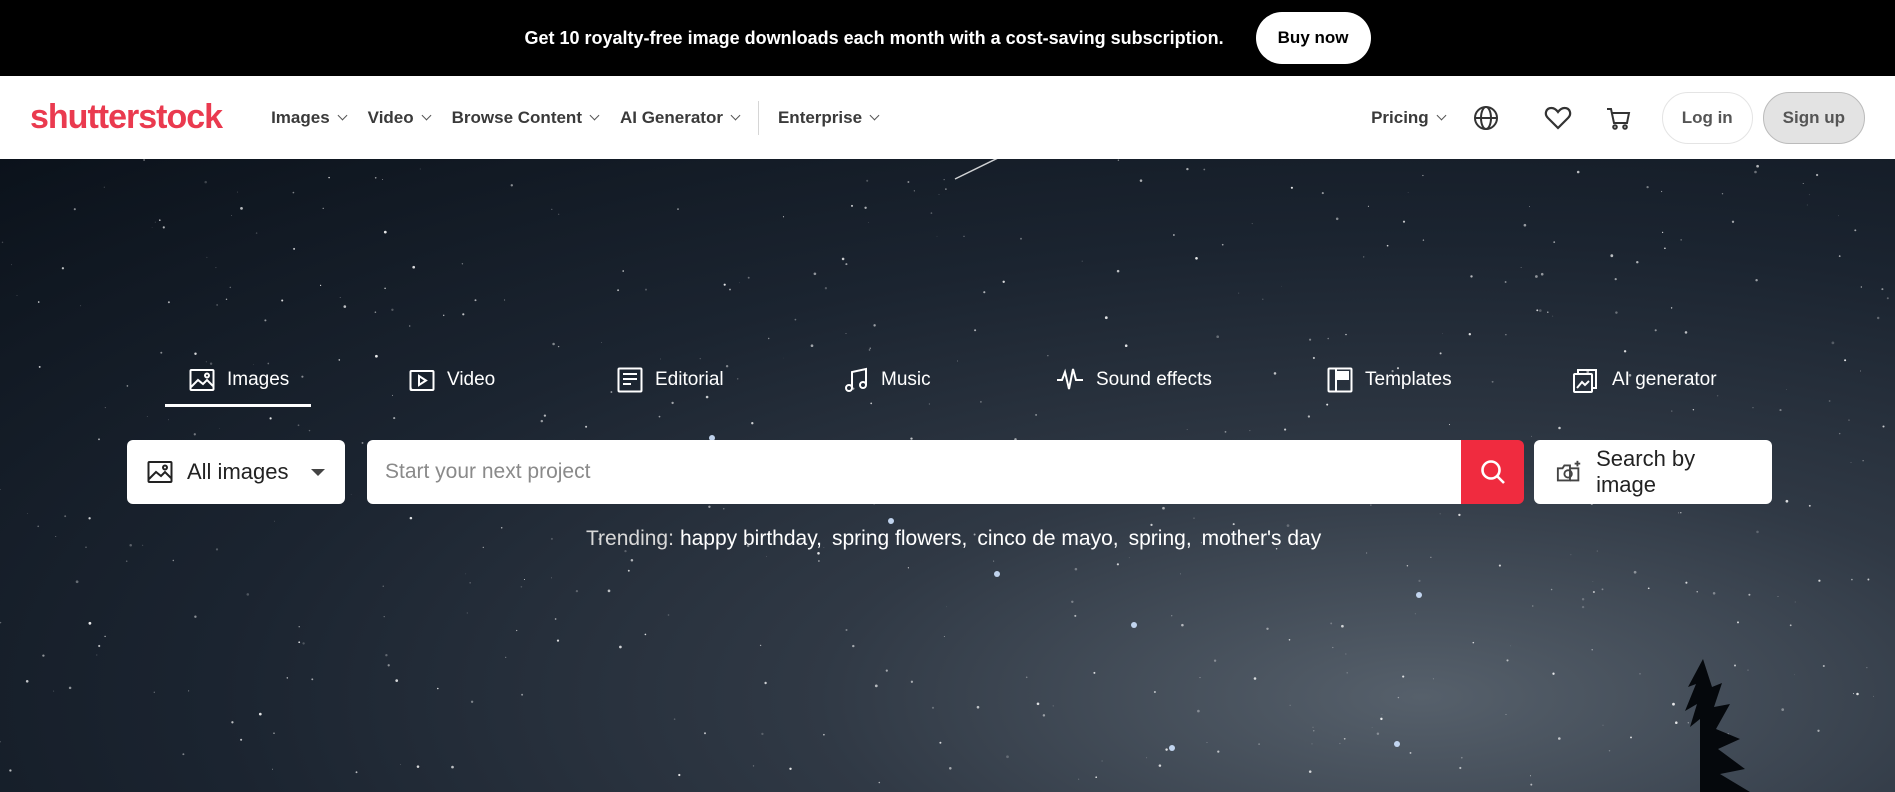 Image resolution: width=1895 pixels, height=792 pixels. I want to click on nav-item-label: Browse Content, so click(516, 117).